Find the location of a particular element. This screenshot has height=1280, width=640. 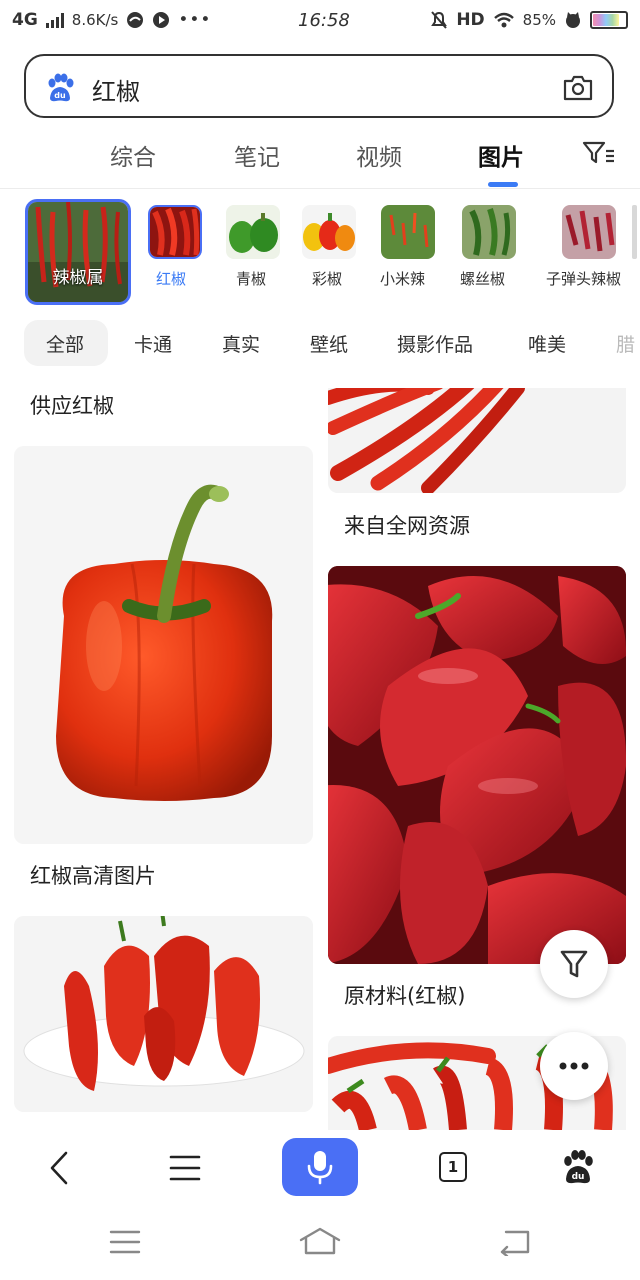

filter-real: 真实 is located at coordinates (241, 343).